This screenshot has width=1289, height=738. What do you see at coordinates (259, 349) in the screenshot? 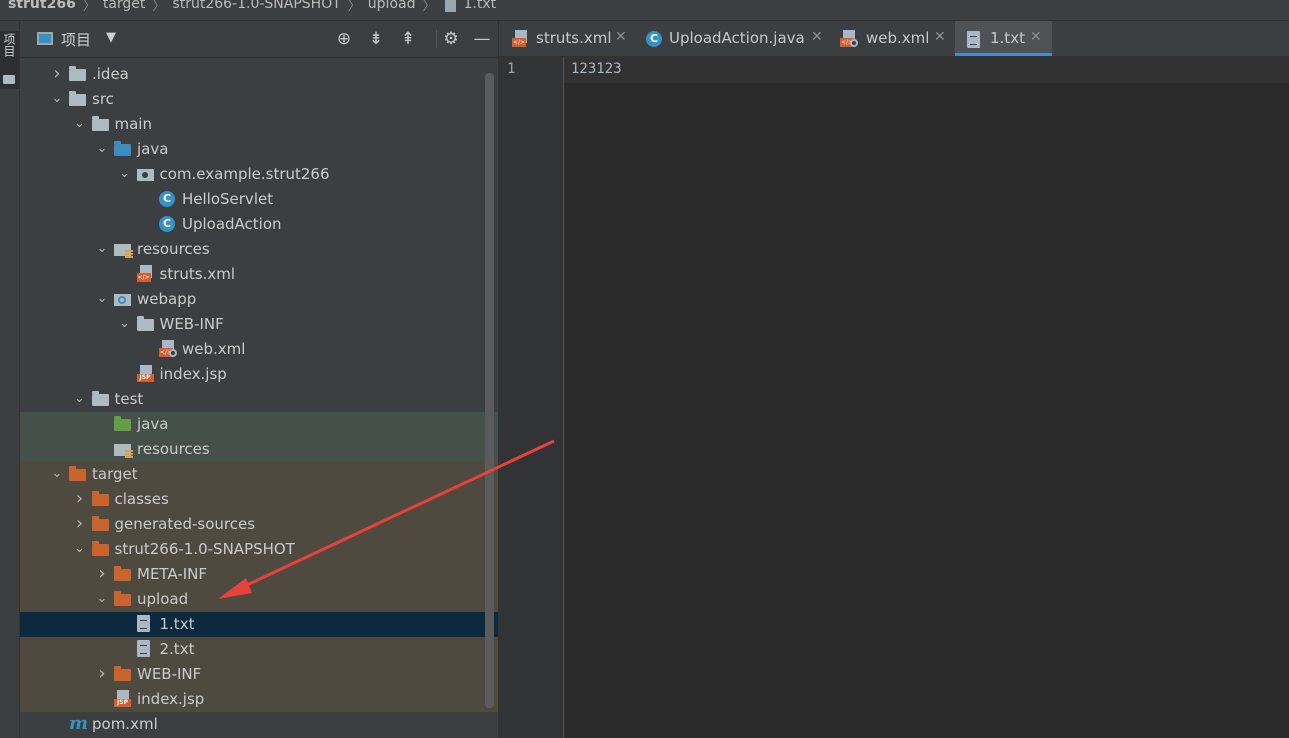
I see `tree-item-web-xml: </> web.xml` at bounding box center [259, 349].